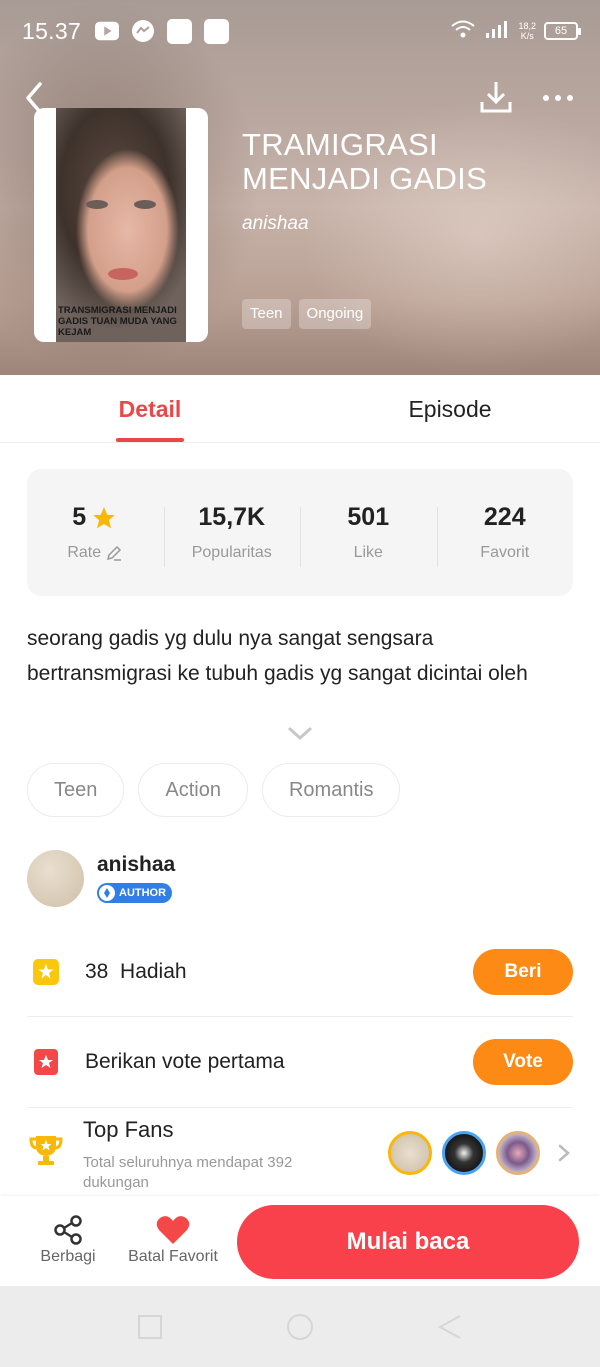  I want to click on download-icon, so click(496, 97).